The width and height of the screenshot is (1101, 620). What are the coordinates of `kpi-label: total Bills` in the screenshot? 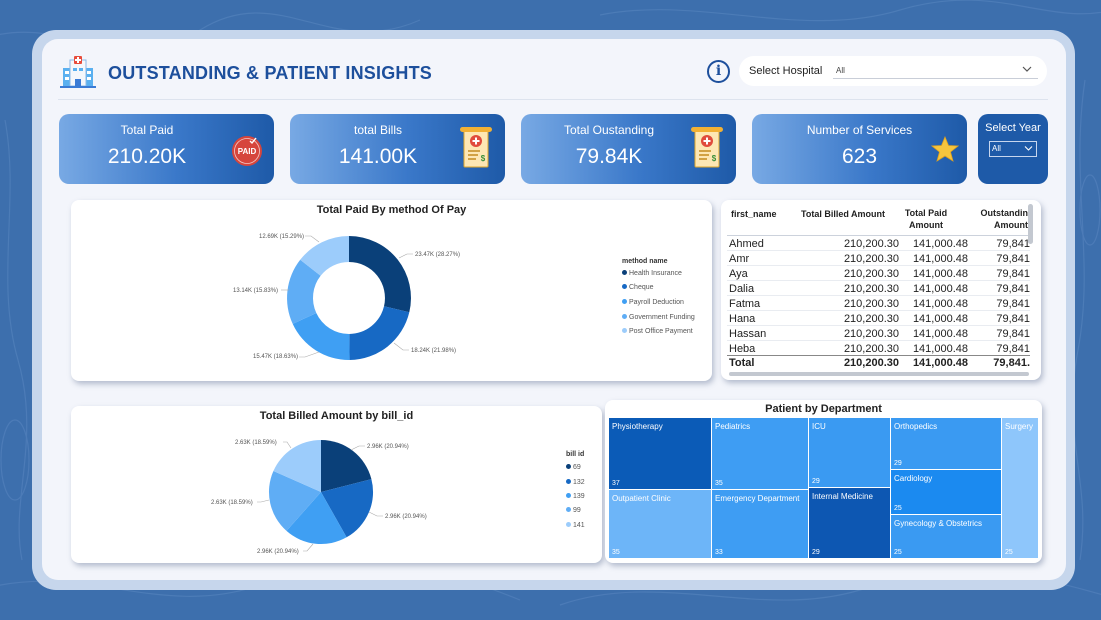 It's located at (378, 130).